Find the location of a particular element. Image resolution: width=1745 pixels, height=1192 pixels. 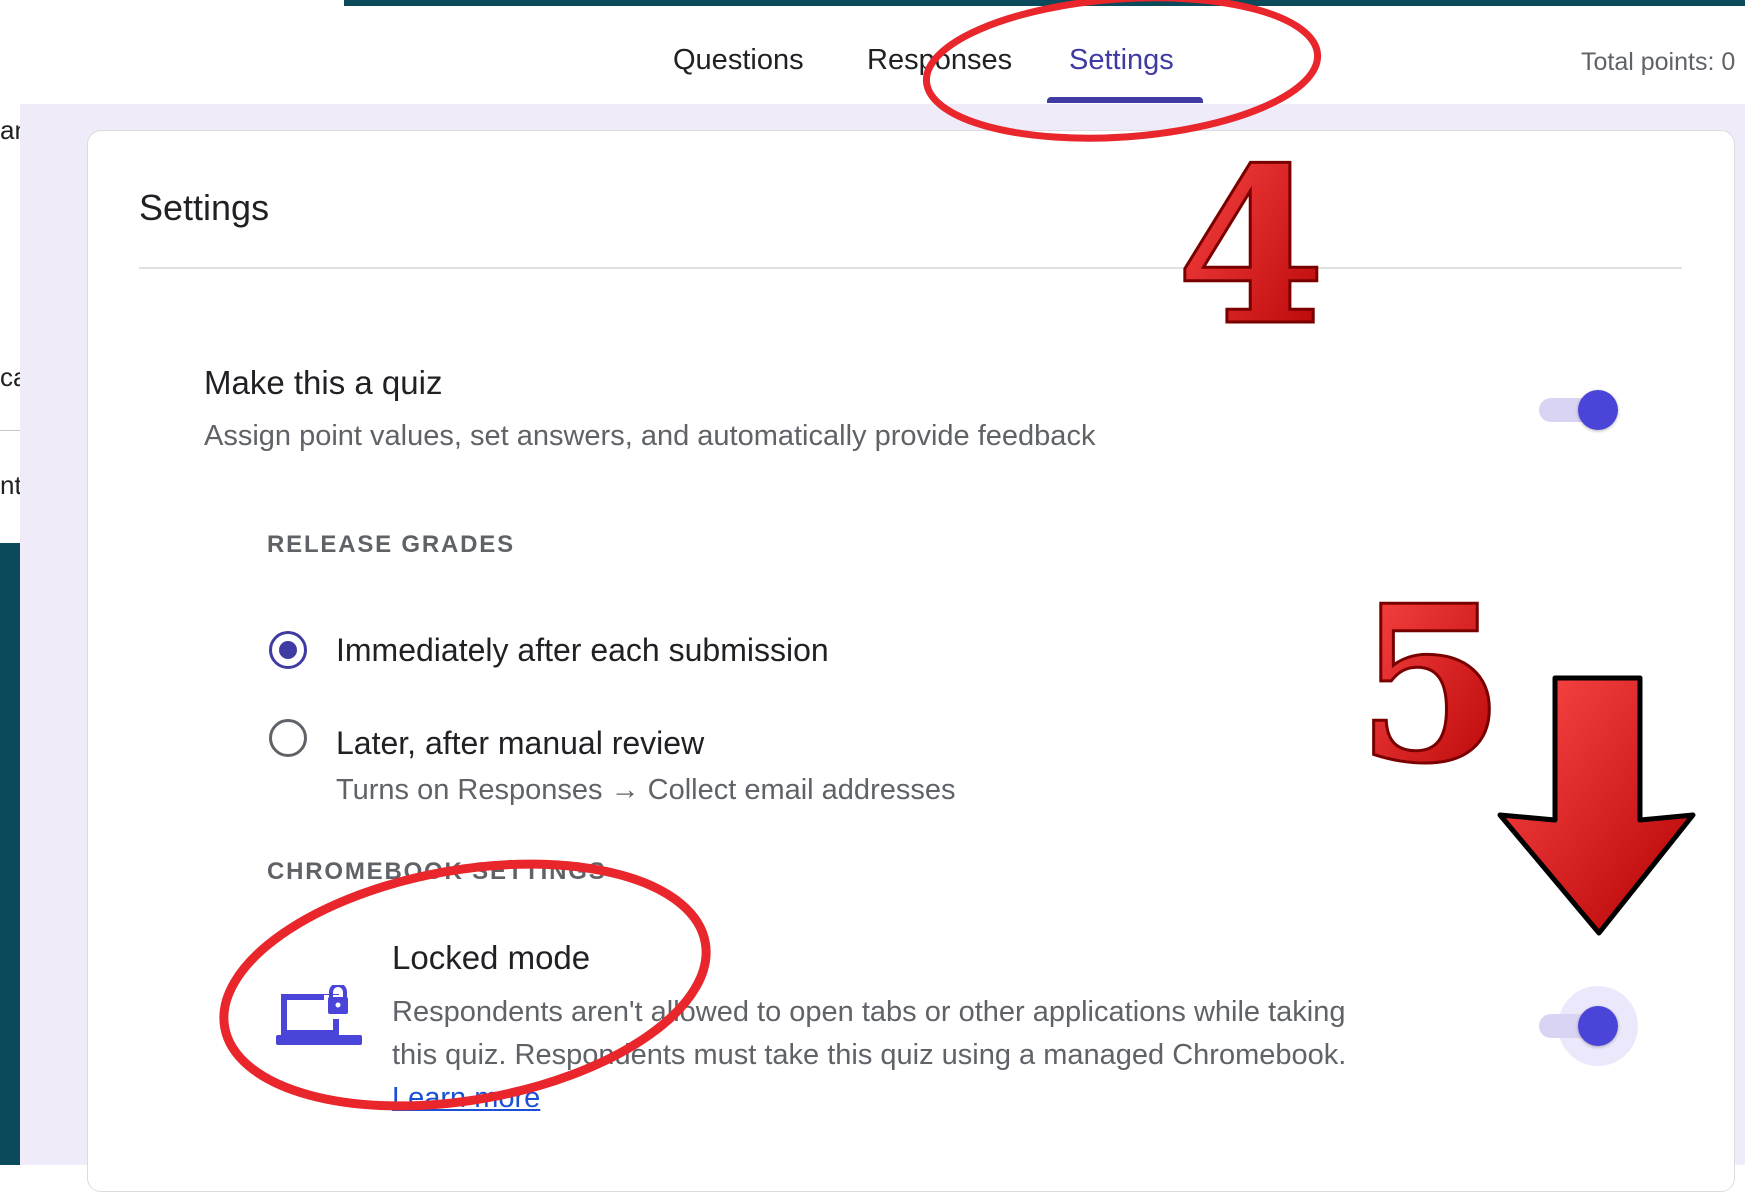

active-tab-indicator is located at coordinates (1125, 100).